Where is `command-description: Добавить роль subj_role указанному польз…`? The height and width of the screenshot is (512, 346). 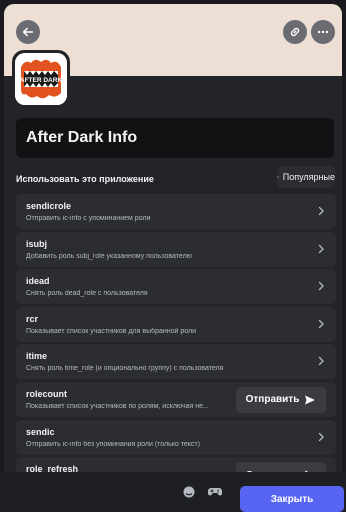 command-description: Добавить роль subj_role указанному польз… is located at coordinates (109, 256).